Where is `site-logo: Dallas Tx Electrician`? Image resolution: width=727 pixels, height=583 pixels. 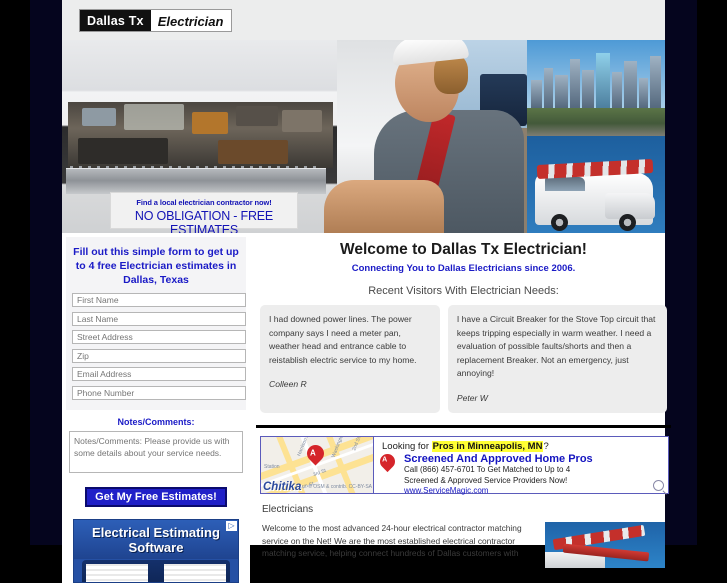
site-logo: Dallas Tx Electrician is located at coordinates (156, 20).